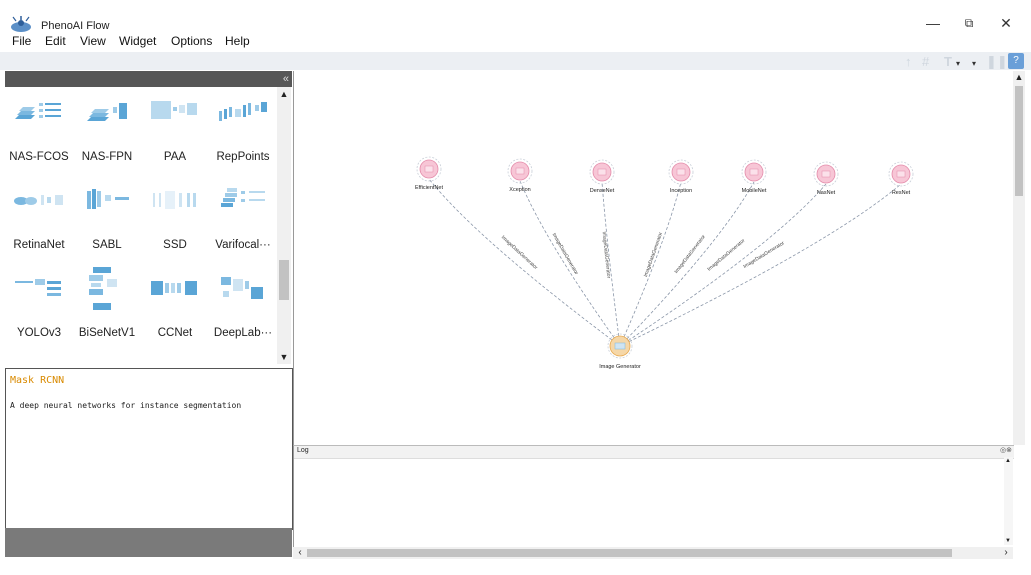  What do you see at coordinates (107, 157) in the screenshot?
I see `widget-label: NAS-FPN` at bounding box center [107, 157].